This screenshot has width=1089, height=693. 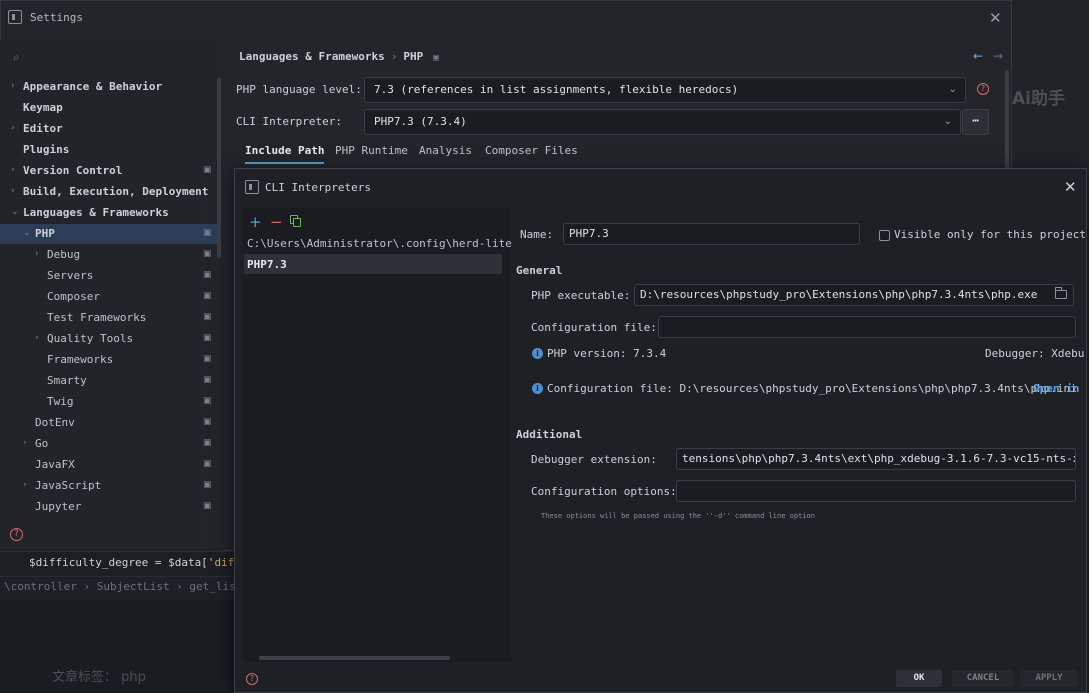 I want to click on configuration-options-input, so click(x=876, y=491).